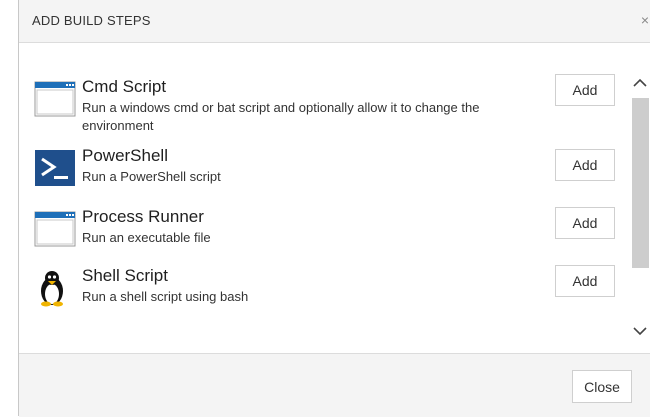 Image resolution: width=650 pixels, height=417 pixels. What do you see at coordinates (9, 208) in the screenshot?
I see `background-edge` at bounding box center [9, 208].